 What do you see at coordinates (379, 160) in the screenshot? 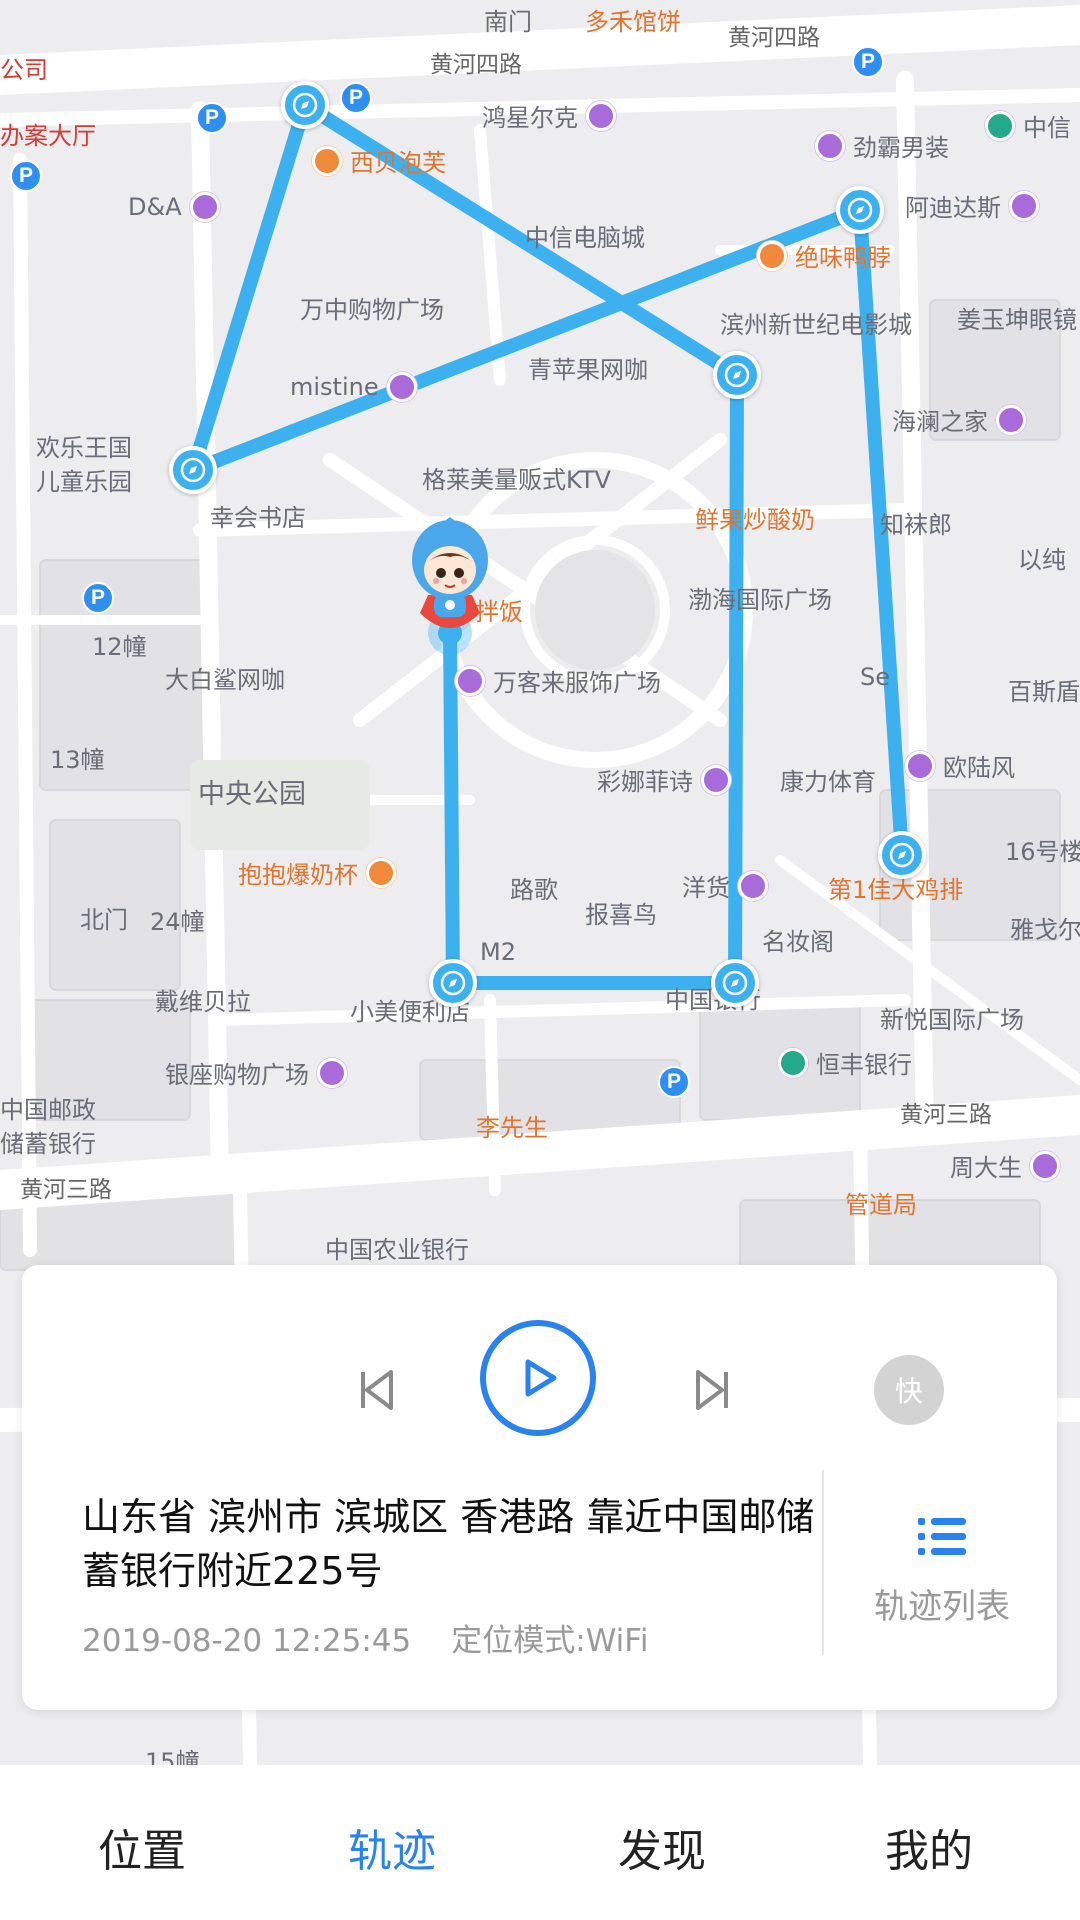
I see `poi-label: 西贝泡芙` at bounding box center [379, 160].